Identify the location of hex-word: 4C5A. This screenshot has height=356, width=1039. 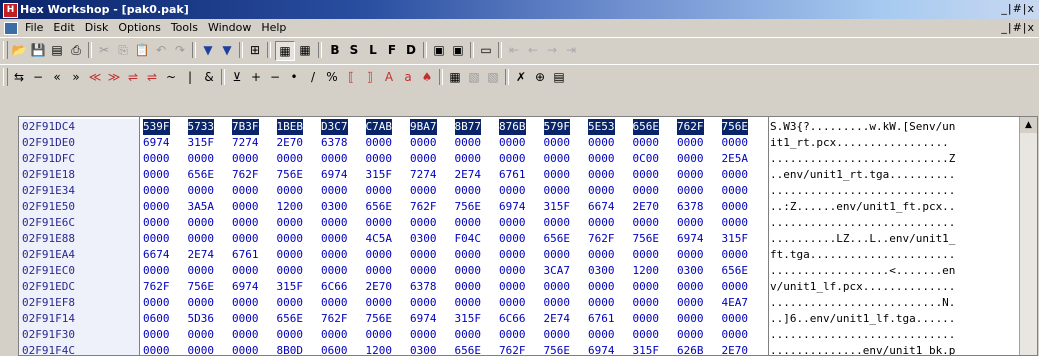
(379, 239).